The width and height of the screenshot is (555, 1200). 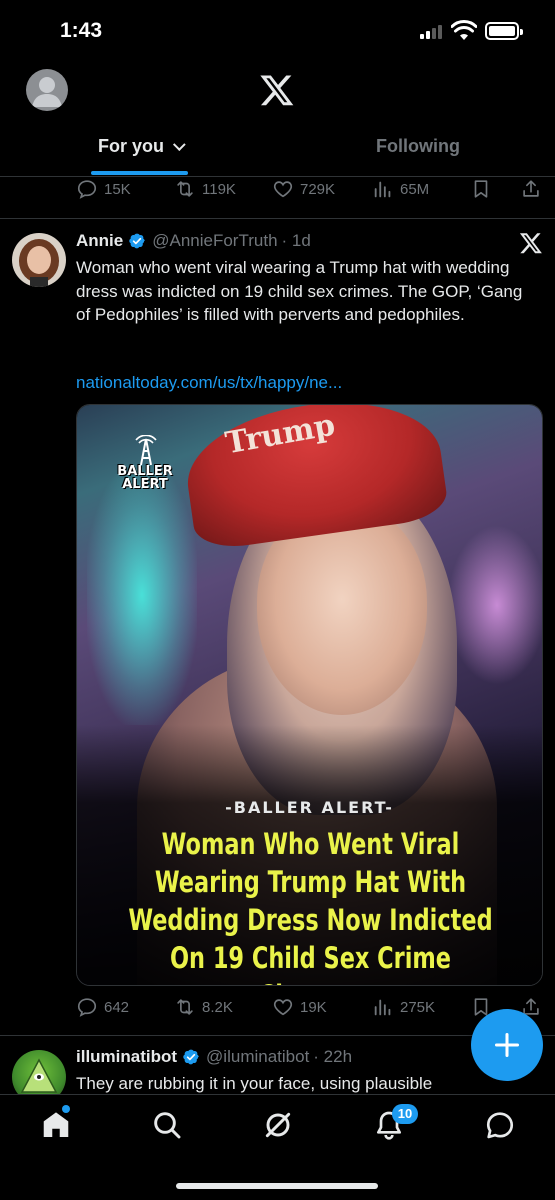 I want to click on bookmark-button, so click(x=481, y=189).